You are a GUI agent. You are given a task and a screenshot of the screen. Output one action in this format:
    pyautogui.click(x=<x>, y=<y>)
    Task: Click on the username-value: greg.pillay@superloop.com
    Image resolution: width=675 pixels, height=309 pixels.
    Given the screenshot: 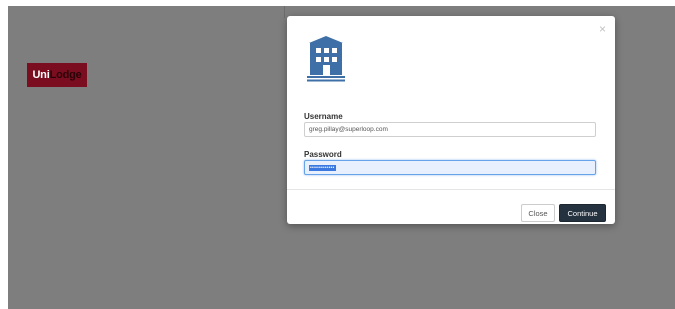 What is the action you would take?
    pyautogui.click(x=348, y=129)
    